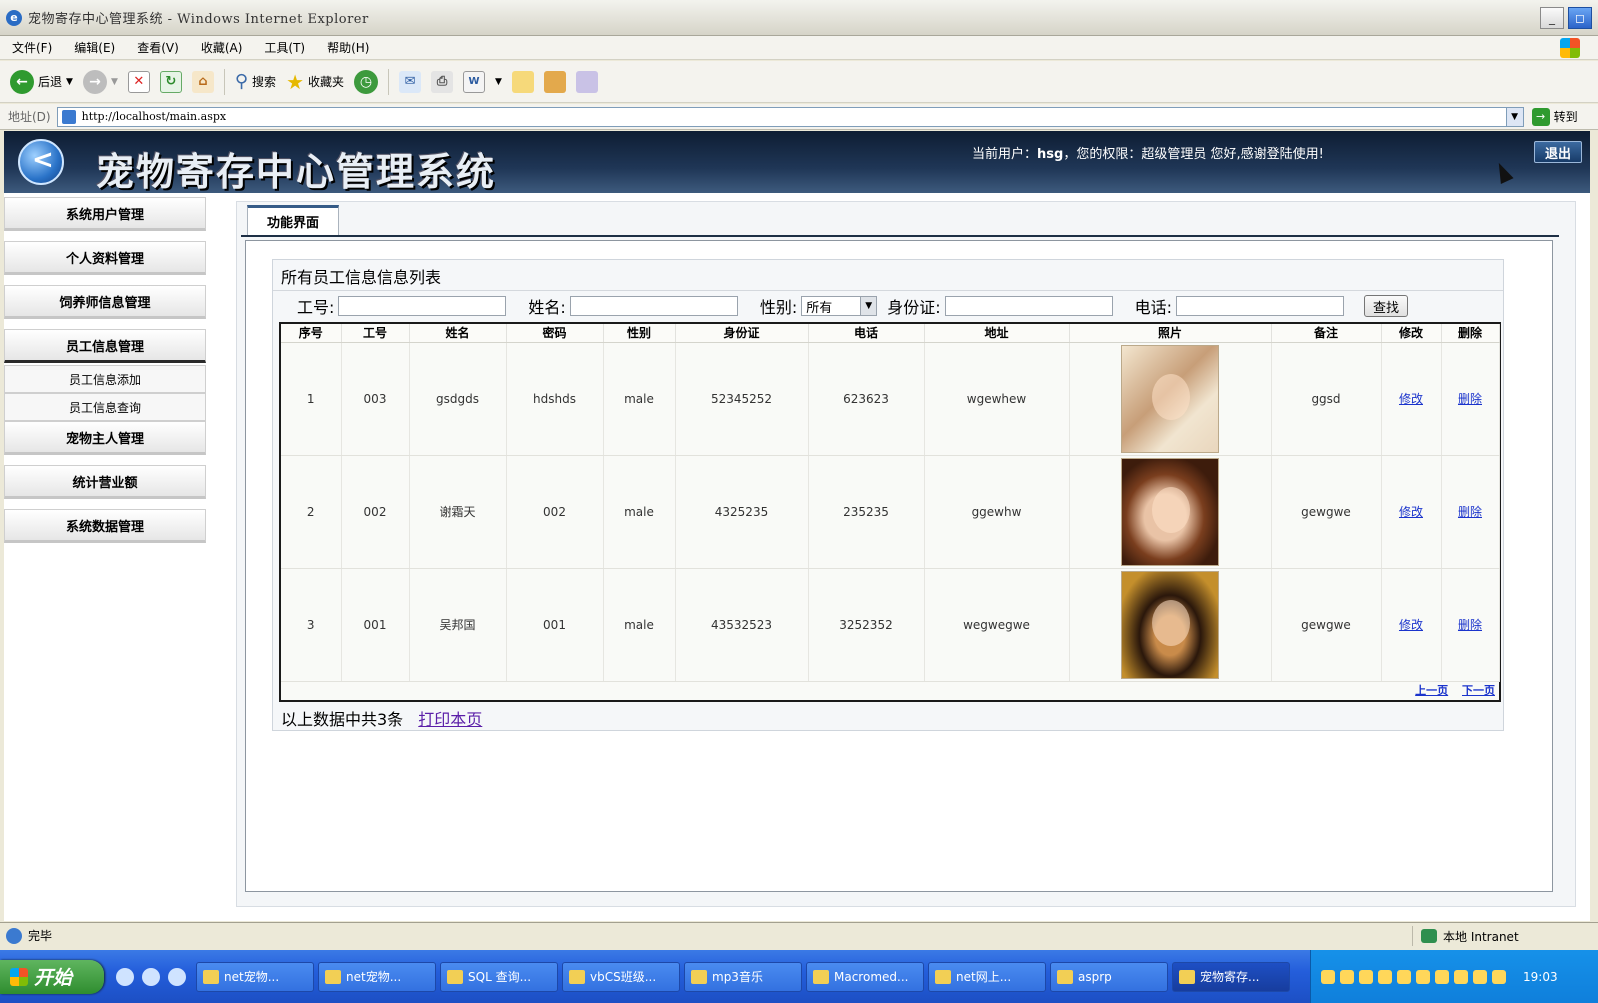  What do you see at coordinates (105, 407) in the screenshot?
I see `submenu-employee-query: 员工信息查询` at bounding box center [105, 407].